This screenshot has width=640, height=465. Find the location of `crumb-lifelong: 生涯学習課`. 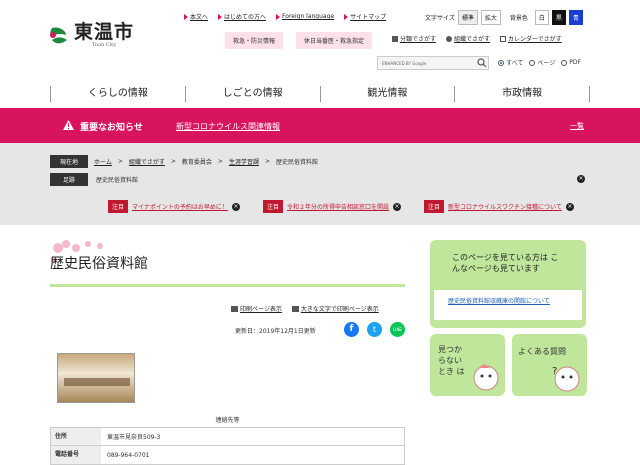

crumb-lifelong: 生涯学習課 is located at coordinates (244, 161).